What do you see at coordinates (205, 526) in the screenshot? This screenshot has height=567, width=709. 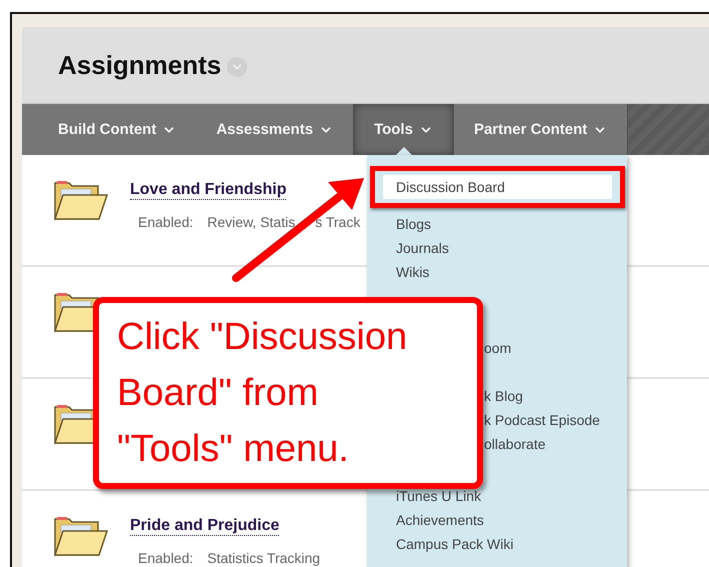 I see `item-title-link: Pride and Prejudice` at bounding box center [205, 526].